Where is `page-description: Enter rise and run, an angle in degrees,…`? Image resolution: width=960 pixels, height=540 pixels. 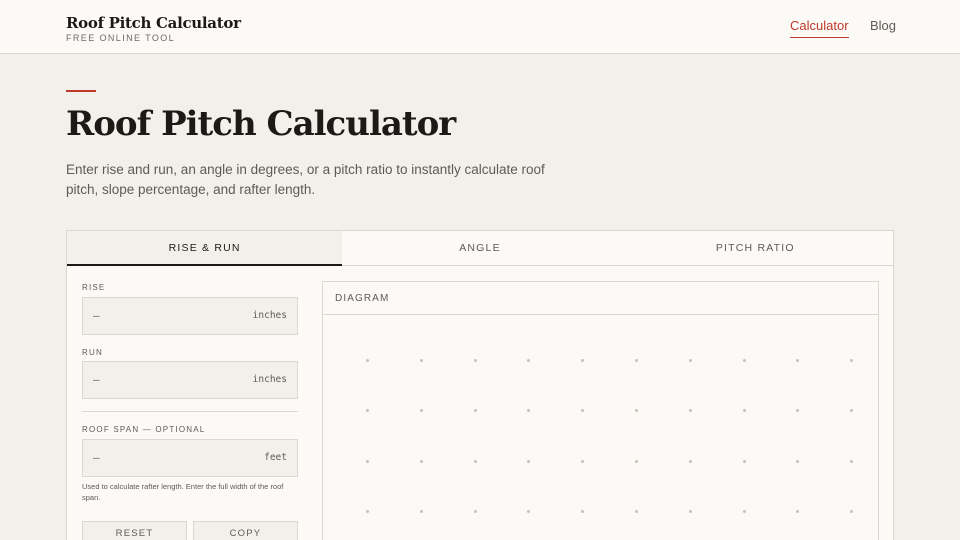 page-description: Enter rise and run, an angle in degrees,… is located at coordinates (305, 179).